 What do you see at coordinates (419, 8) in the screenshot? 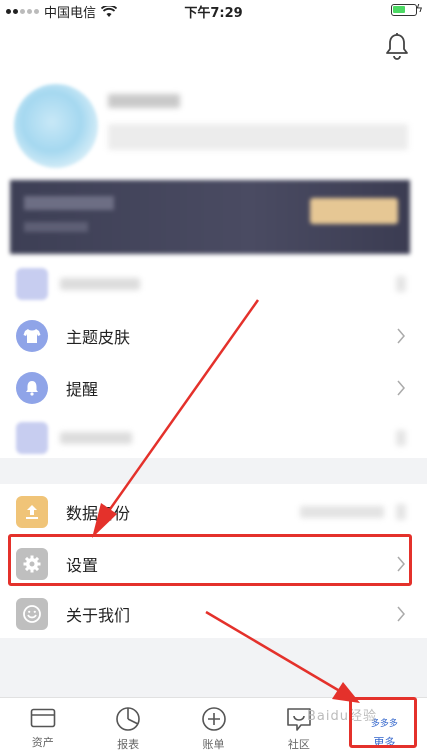
I see `charging-icon: ϟ` at bounding box center [419, 8].